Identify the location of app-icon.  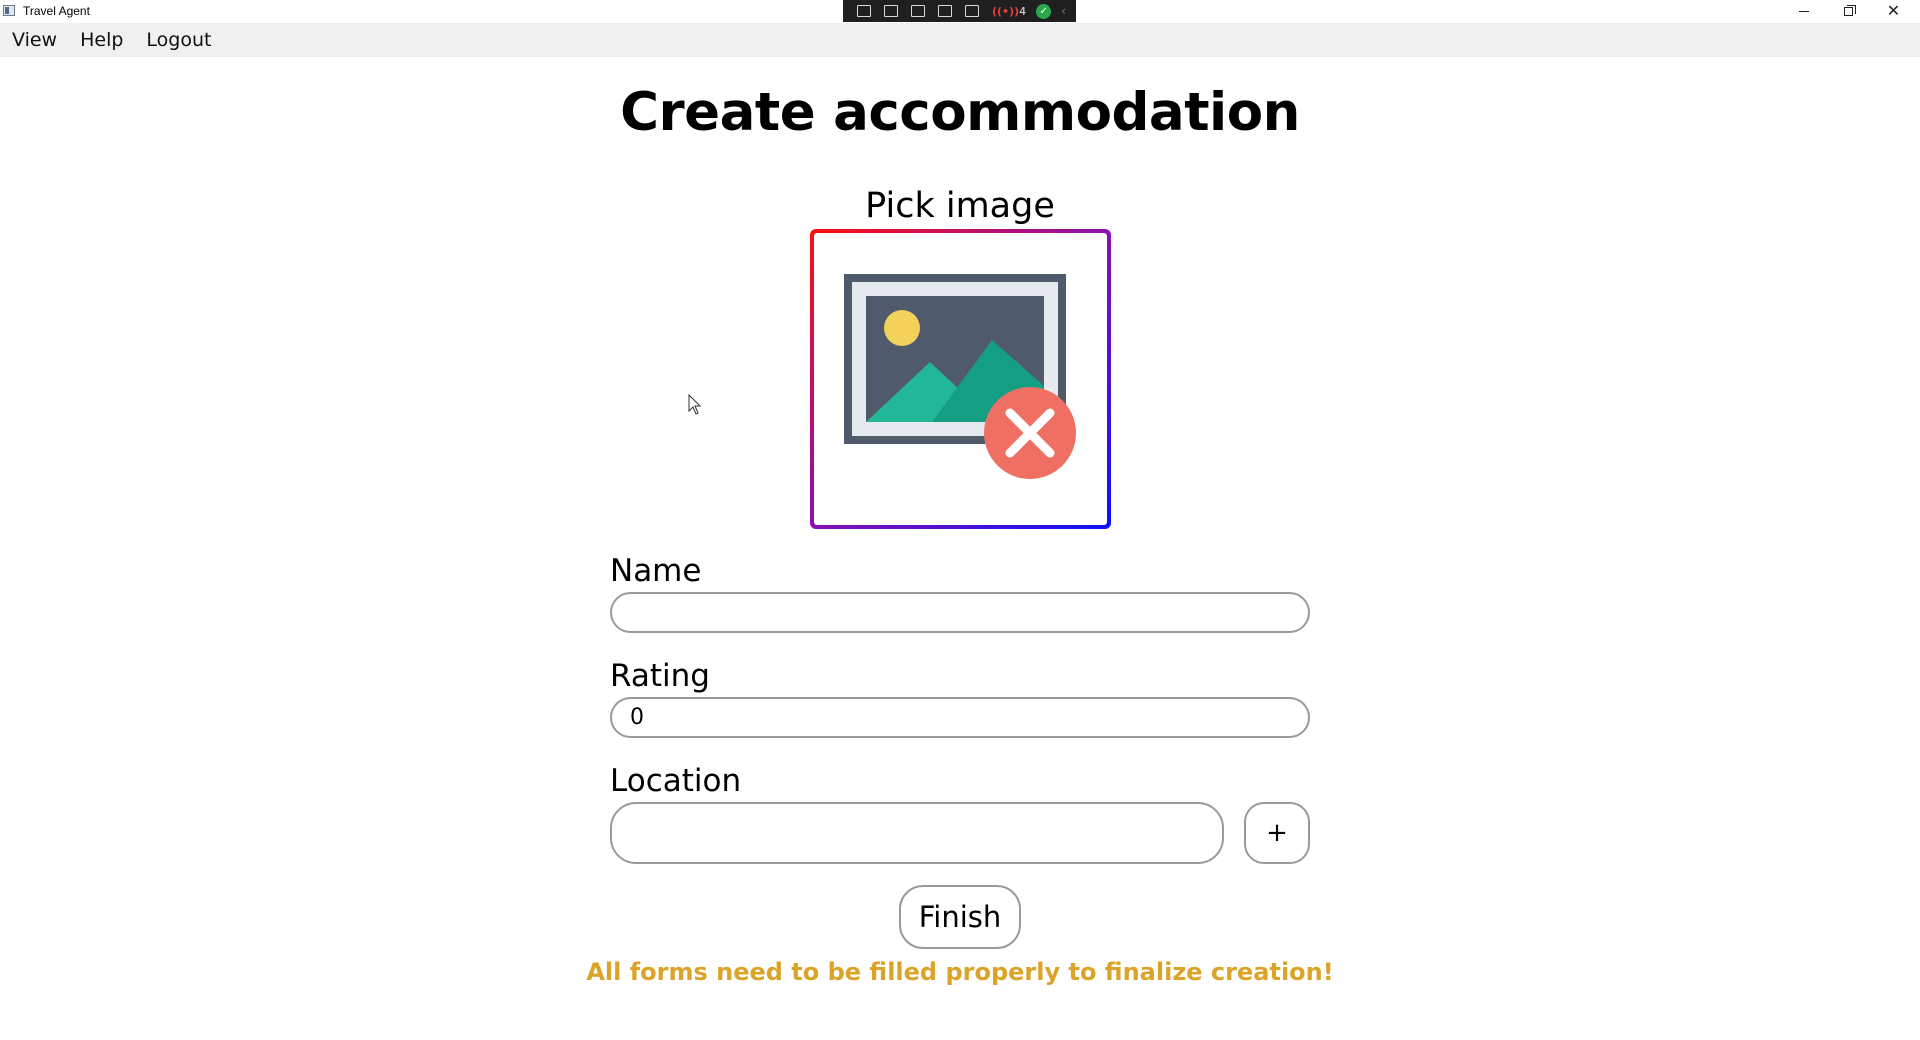
(9, 10).